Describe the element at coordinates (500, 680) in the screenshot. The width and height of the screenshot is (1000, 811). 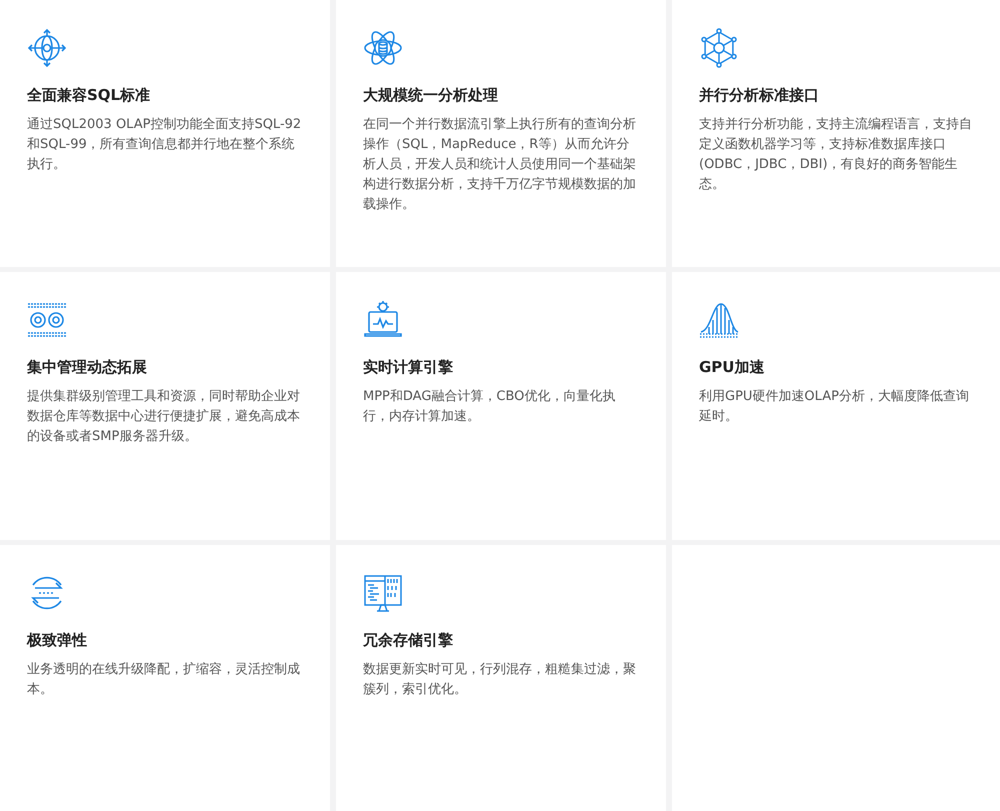
I see `feature-description: 数据更新实时可见，行列混存，粗糙集过滤，聚簇列，索引优化。` at that location.